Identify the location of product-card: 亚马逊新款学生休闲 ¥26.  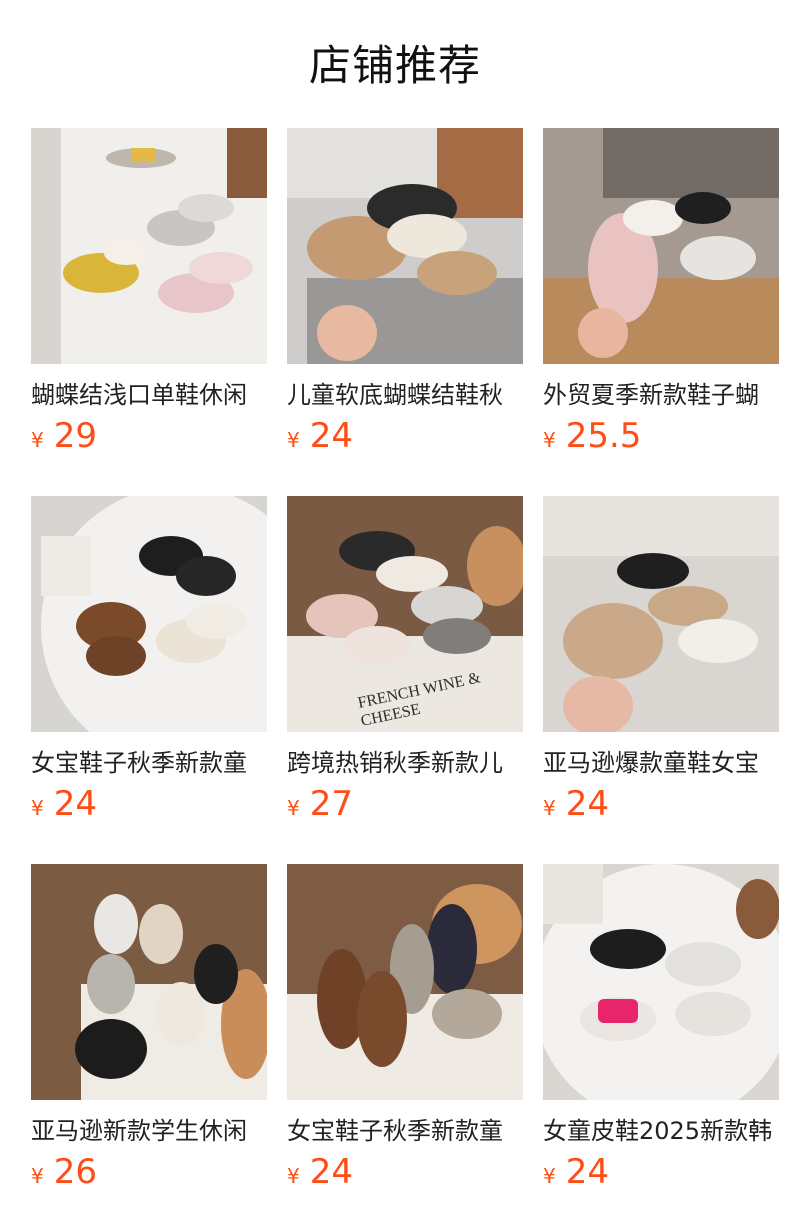
(149, 1034).